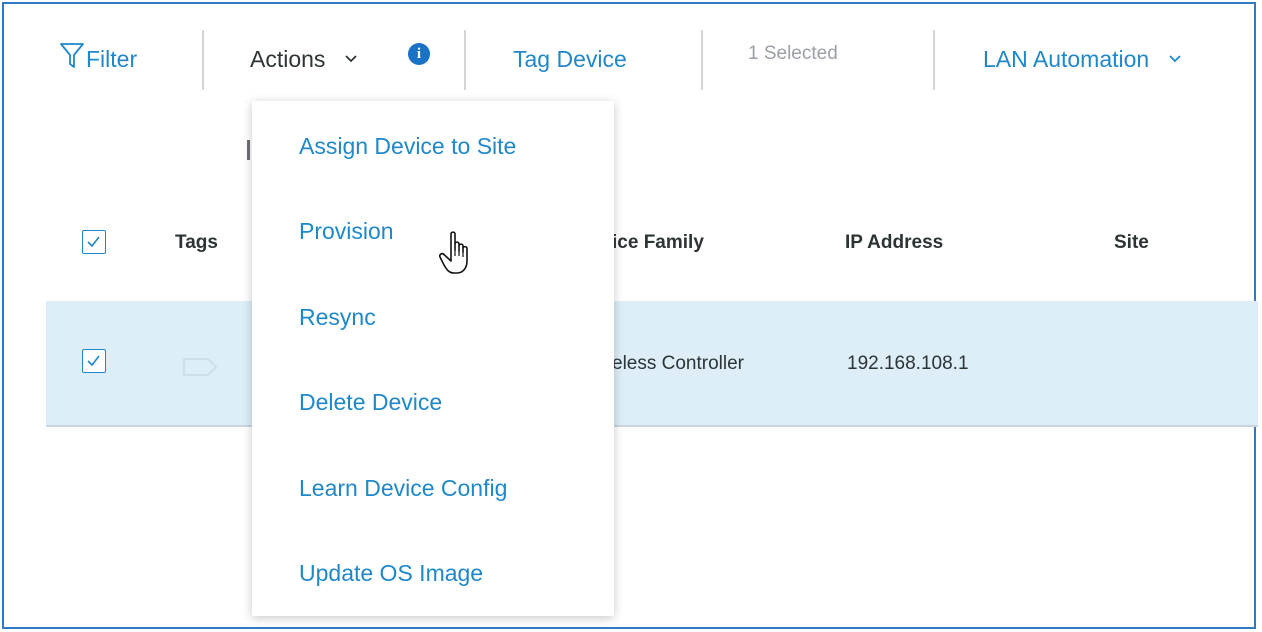  Describe the element at coordinates (288, 59) in the screenshot. I see `actions-label: Actions` at that location.